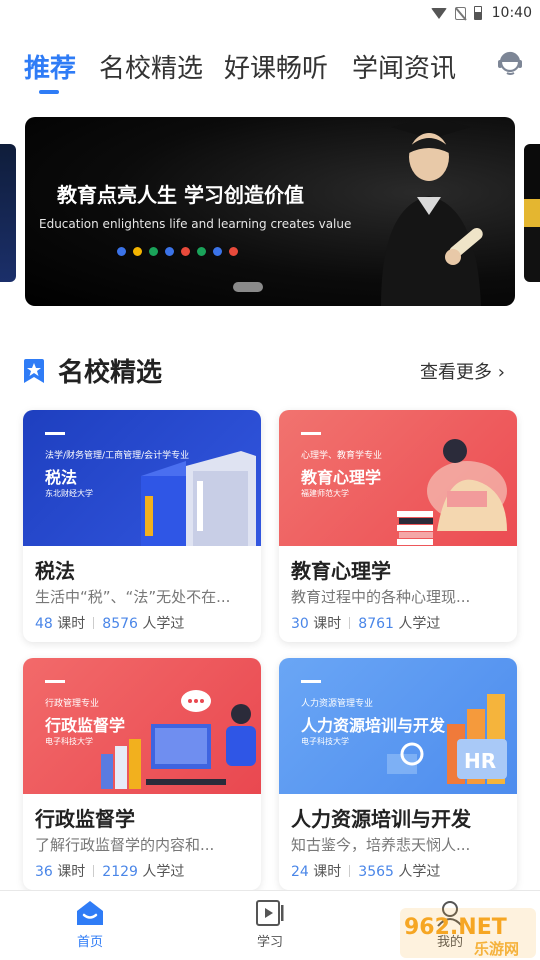  What do you see at coordinates (8, 213) in the screenshot?
I see `prev-banner-peek` at bounding box center [8, 213].